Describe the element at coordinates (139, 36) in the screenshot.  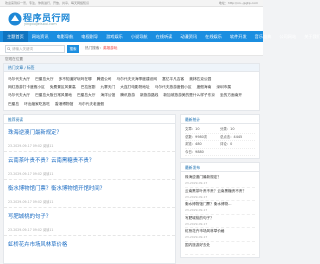
I see `nav-item: 小说导航` at that location.